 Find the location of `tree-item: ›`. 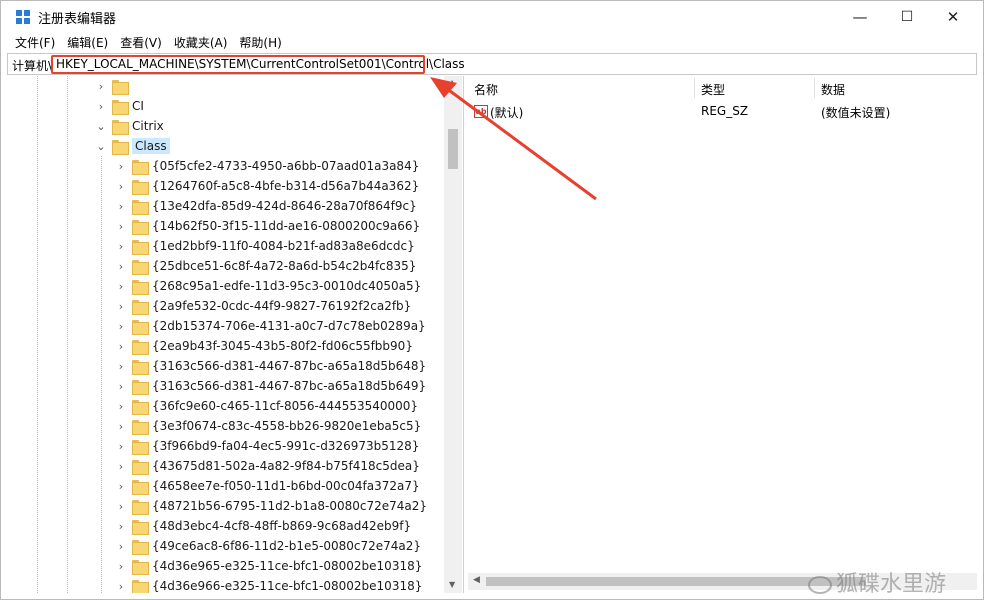

tree-item: › is located at coordinates (113, 86).